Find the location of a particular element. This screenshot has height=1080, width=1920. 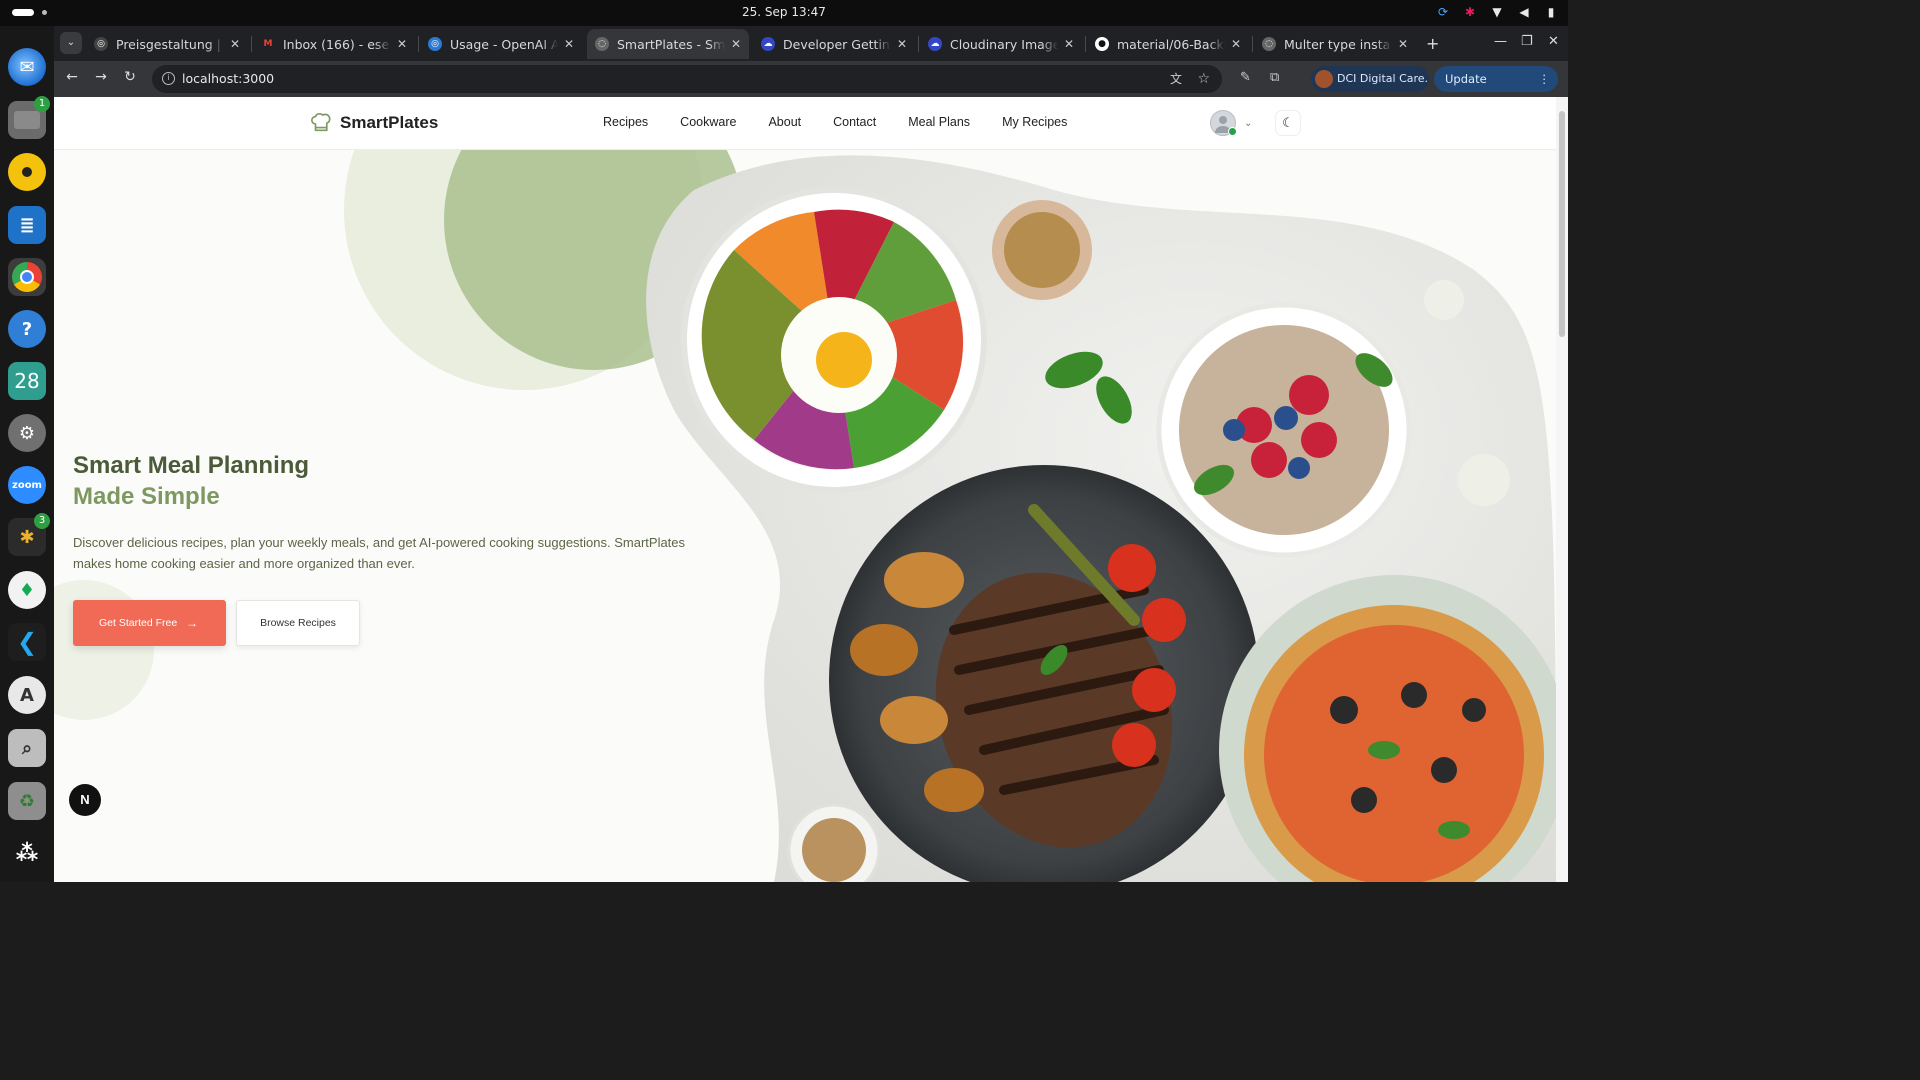

browser-tab: ● material/06-Backen ✕ is located at coordinates (1168, 44).